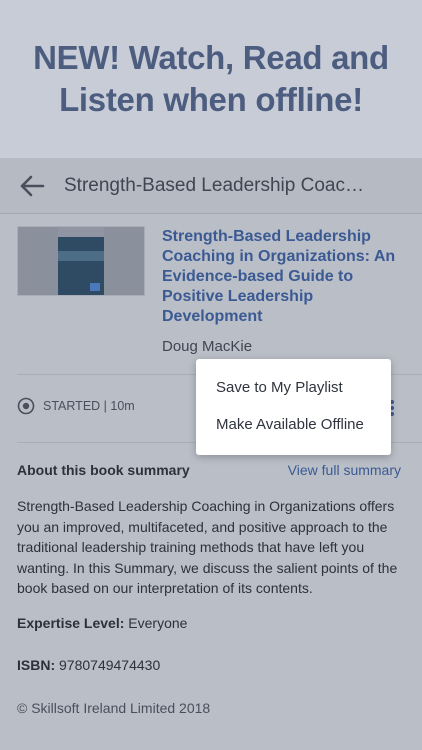 The width and height of the screenshot is (422, 750). What do you see at coordinates (207, 346) in the screenshot?
I see `book-author: Doug MacKie` at bounding box center [207, 346].